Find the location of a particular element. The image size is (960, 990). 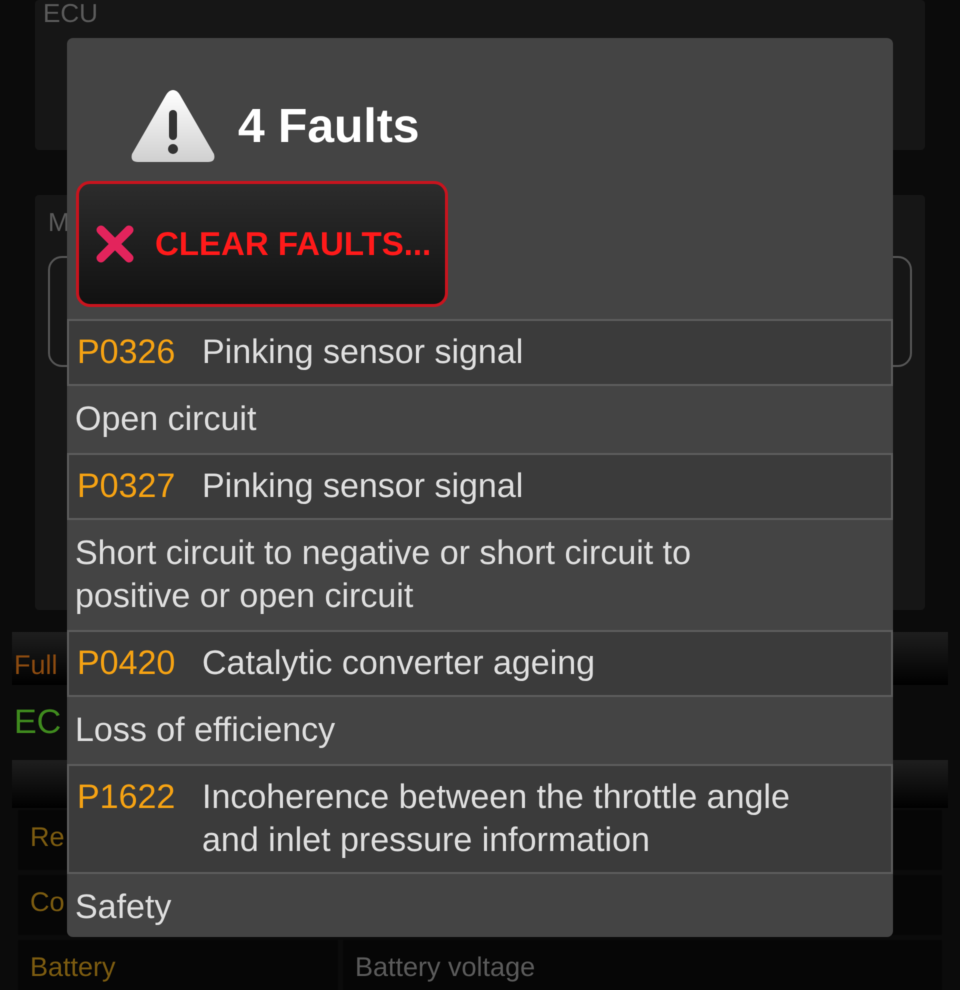

fault-detail: Loss of efficiency is located at coordinates (205, 730).